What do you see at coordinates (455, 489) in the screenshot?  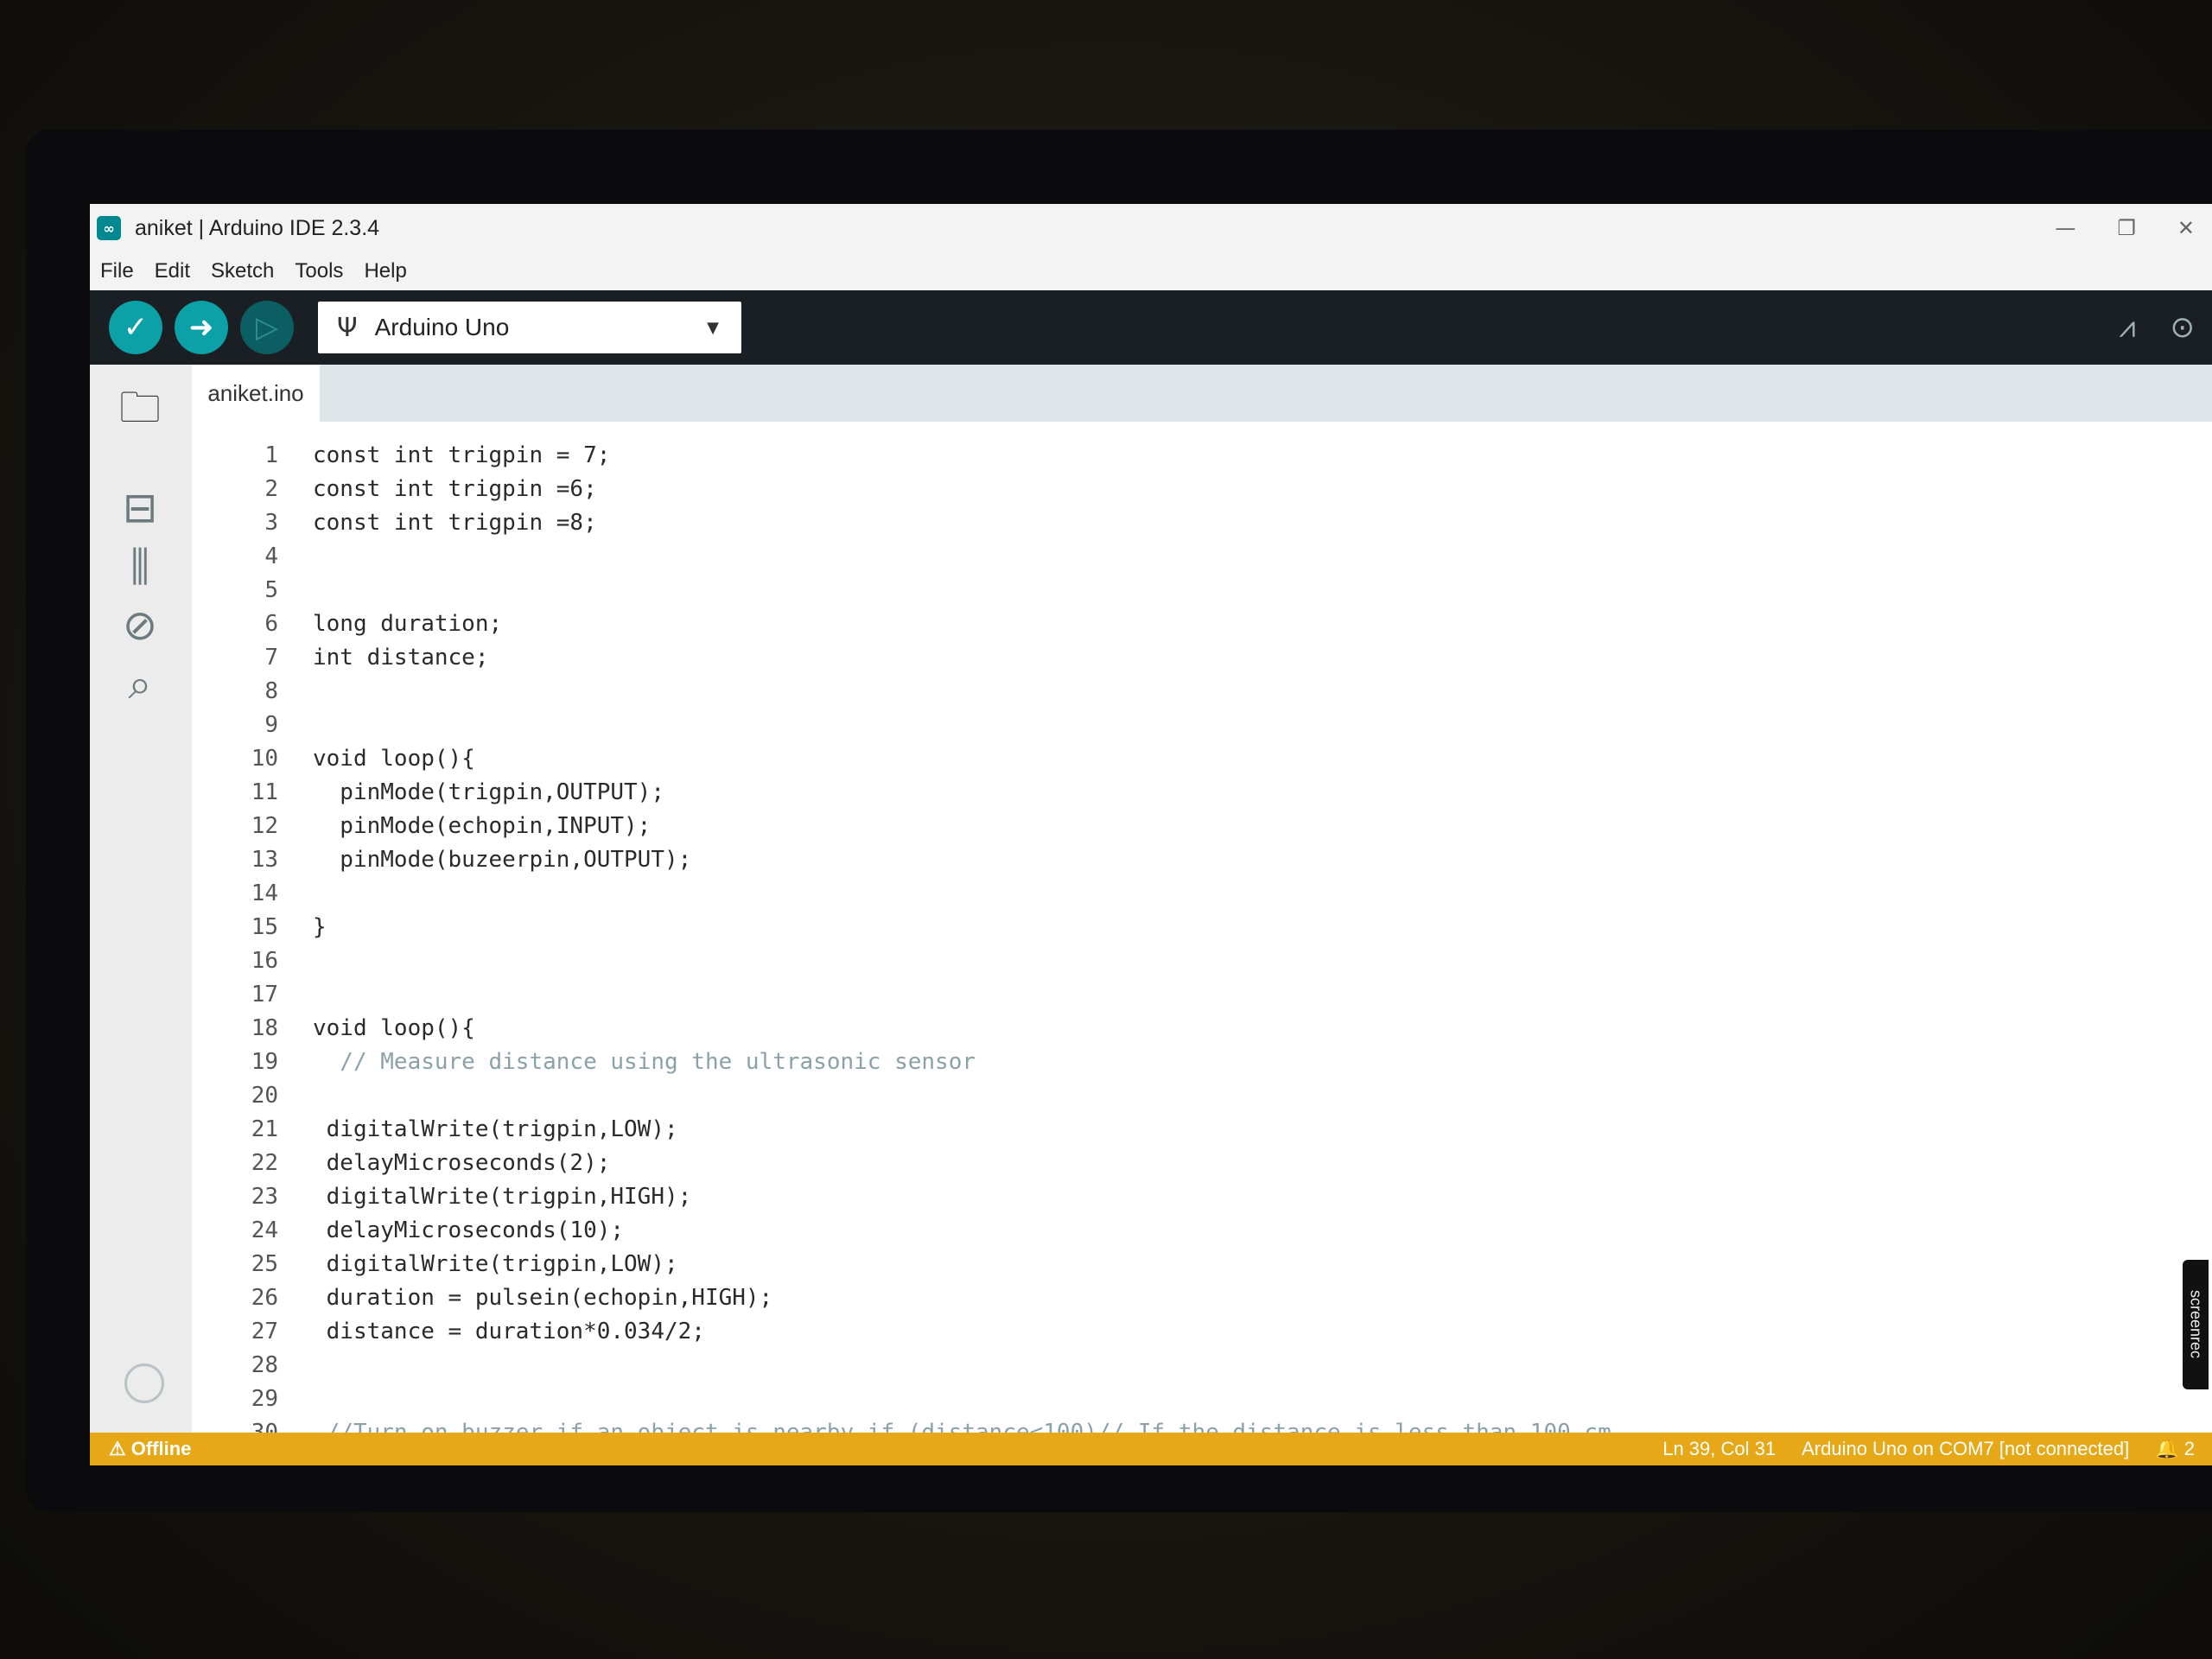 I see `code-text: const int trigpin =6;` at bounding box center [455, 489].